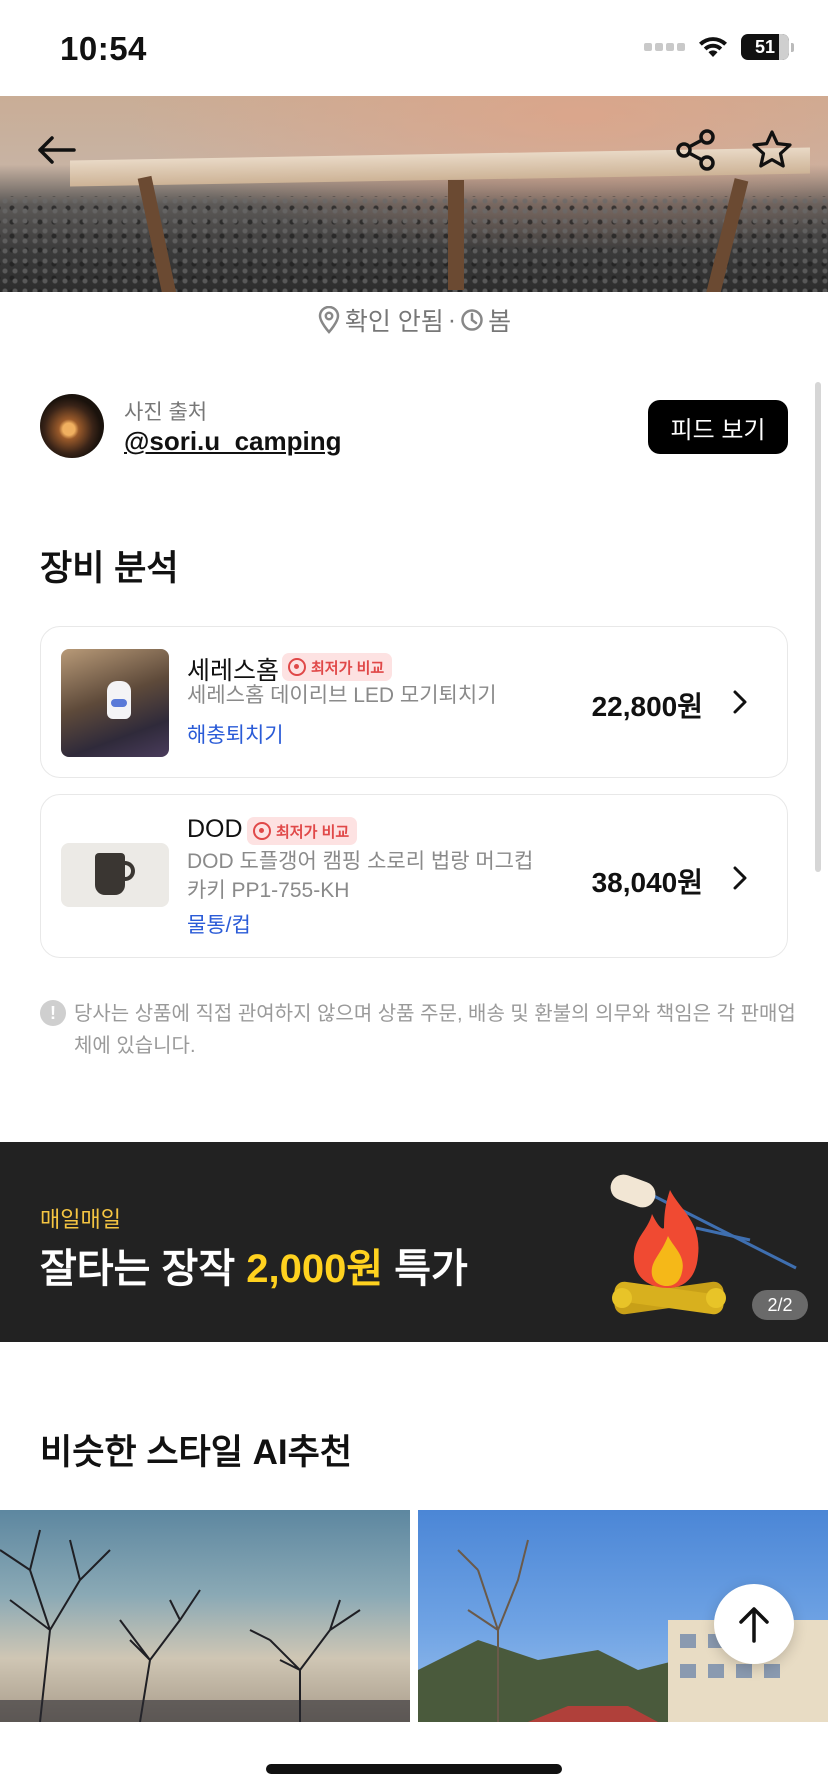 The height and width of the screenshot is (1792, 828). What do you see at coordinates (394, 322) in the screenshot?
I see `location-text: 확인 안됨` at bounding box center [394, 322].